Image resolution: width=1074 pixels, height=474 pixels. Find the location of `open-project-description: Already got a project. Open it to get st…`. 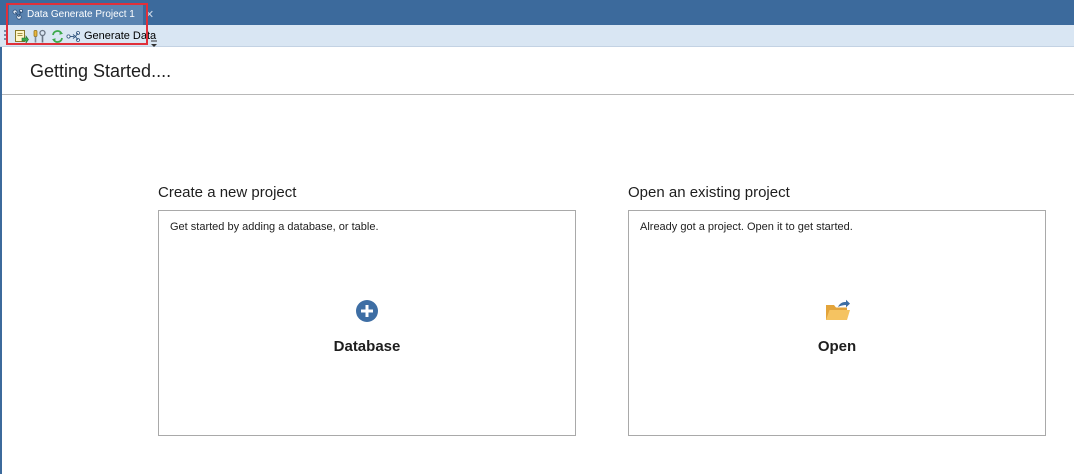

open-project-description: Already got a project. Open it to get st… is located at coordinates (746, 227).